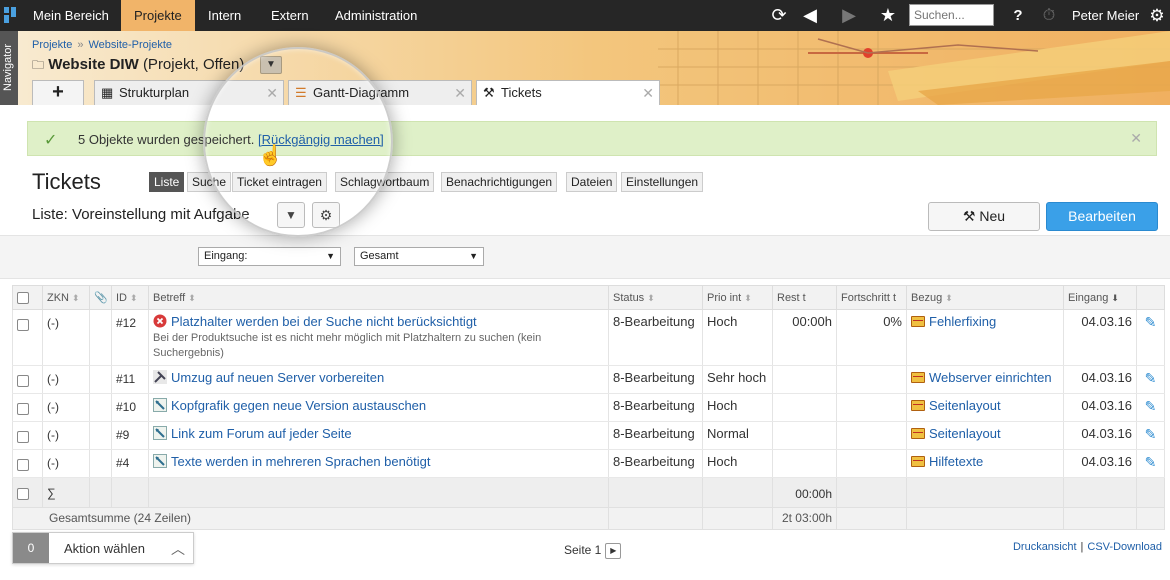 Image resolution: width=1170 pixels, height=580 pixels. I want to click on refresh-icon: ⟳, so click(779, 15).